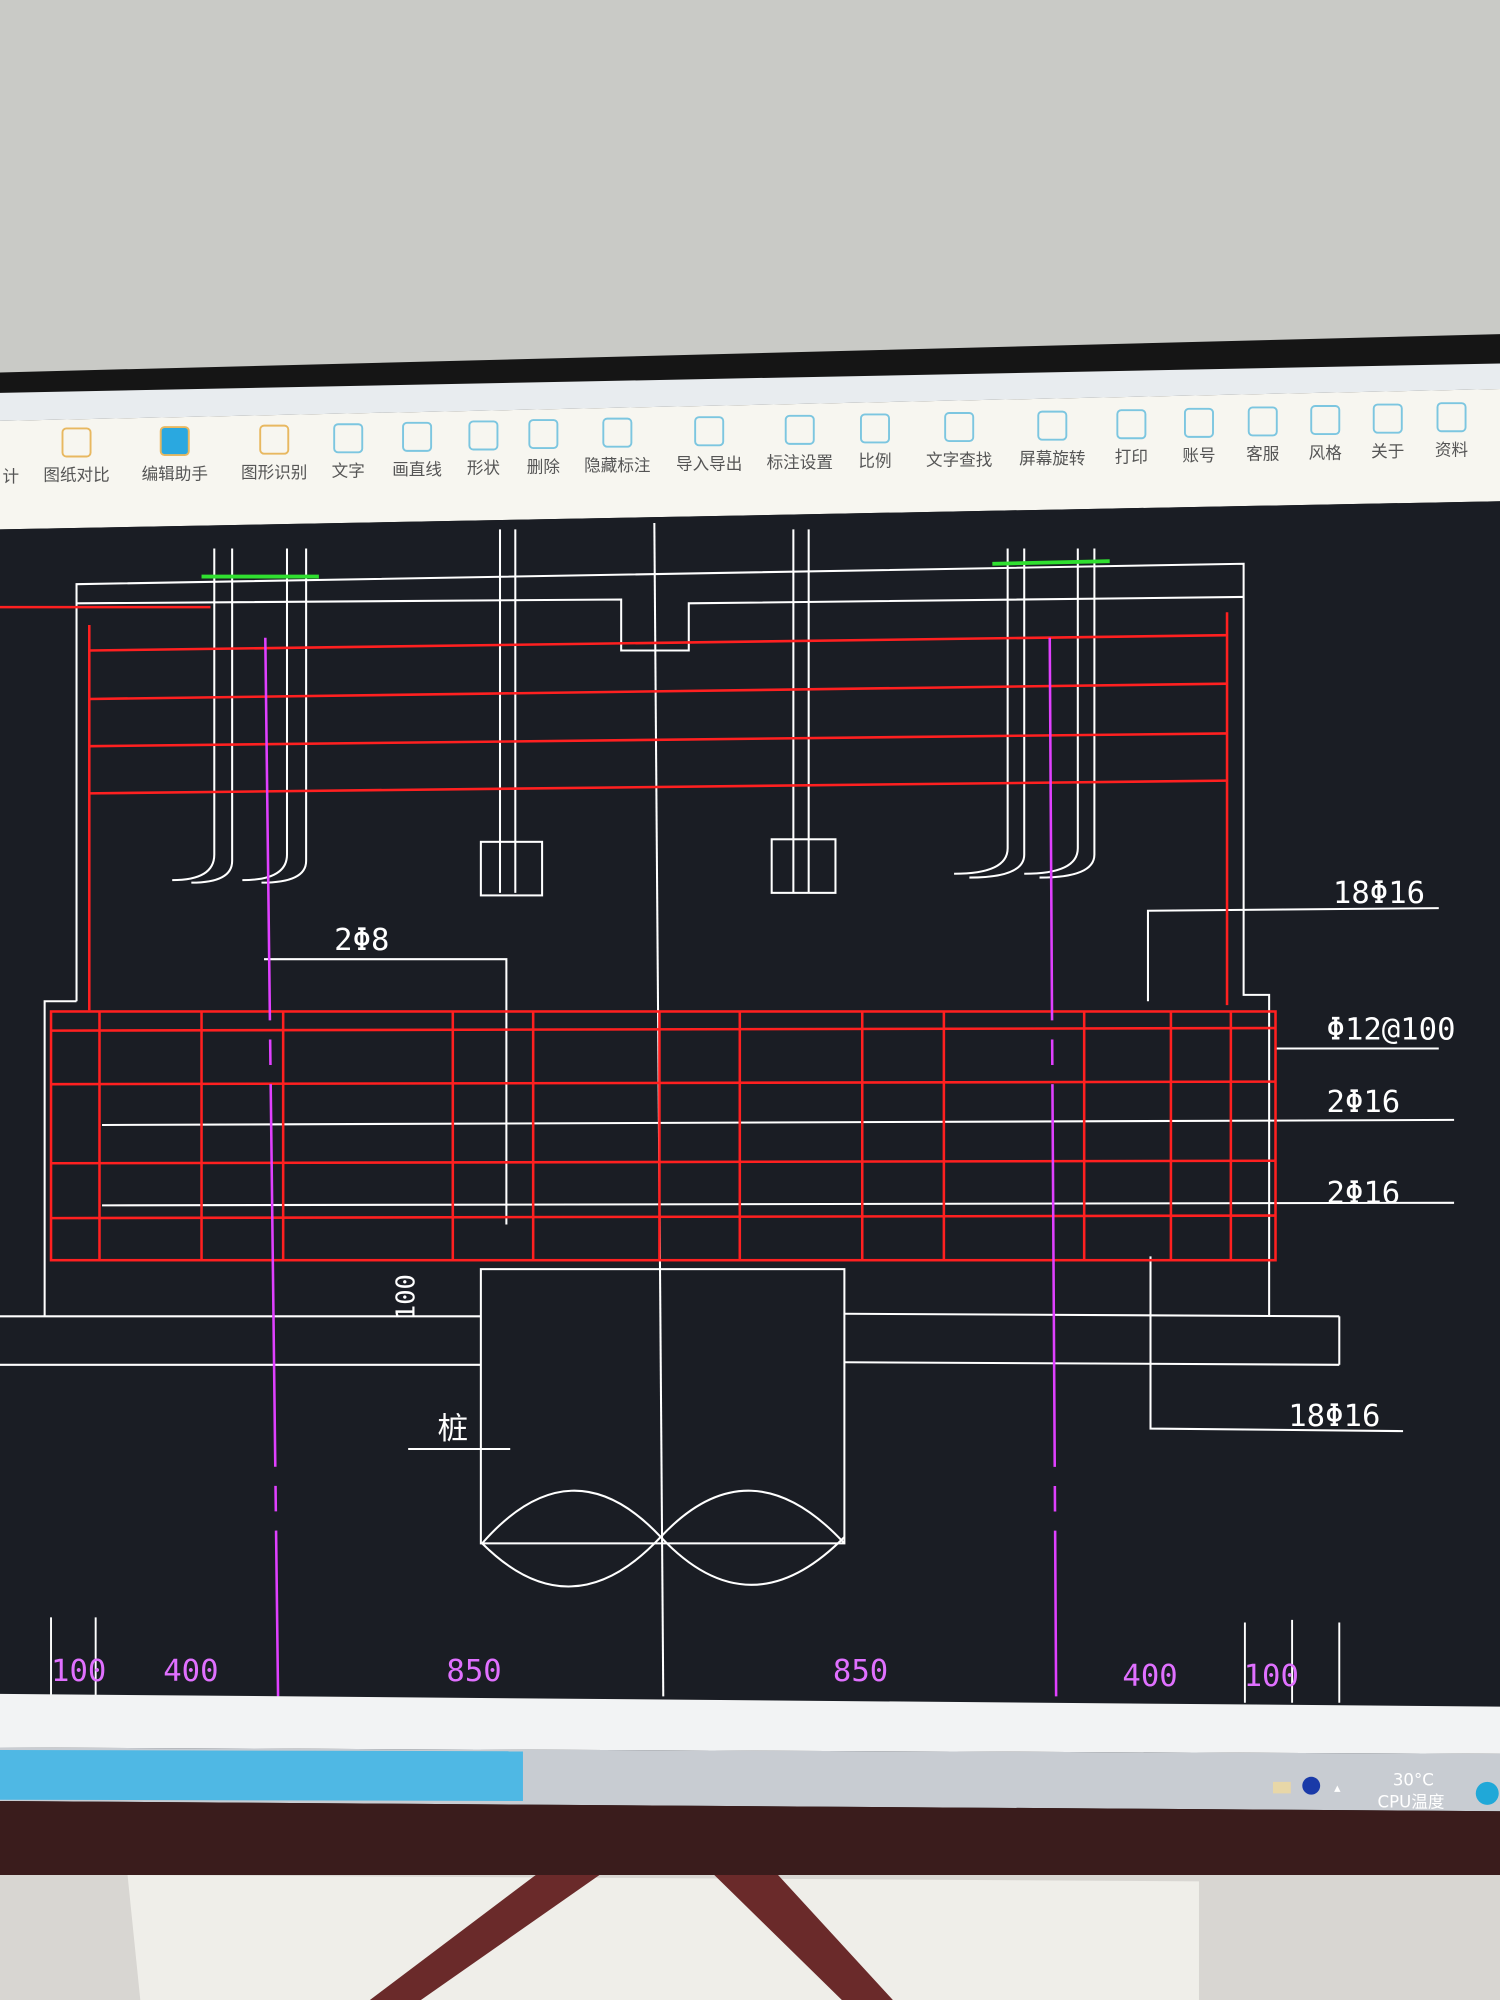 This screenshot has width=1500, height=2000. What do you see at coordinates (1451, 449) in the screenshot?
I see `toolbar-label: 资料` at bounding box center [1451, 449].